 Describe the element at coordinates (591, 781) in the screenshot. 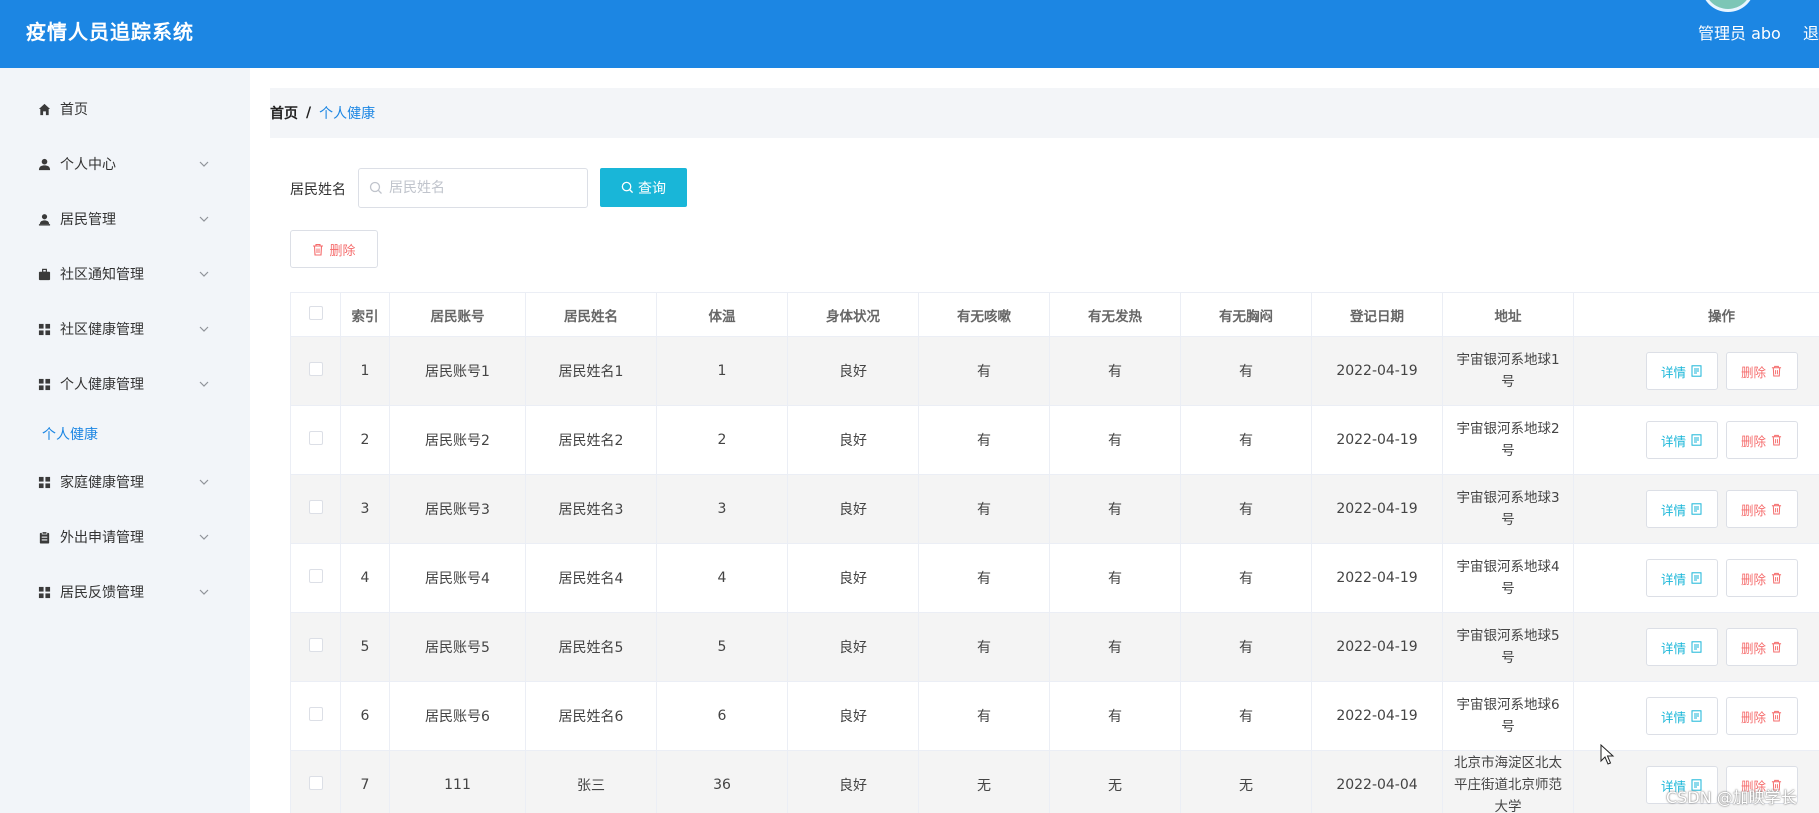

I see `cell-name: 张三` at that location.